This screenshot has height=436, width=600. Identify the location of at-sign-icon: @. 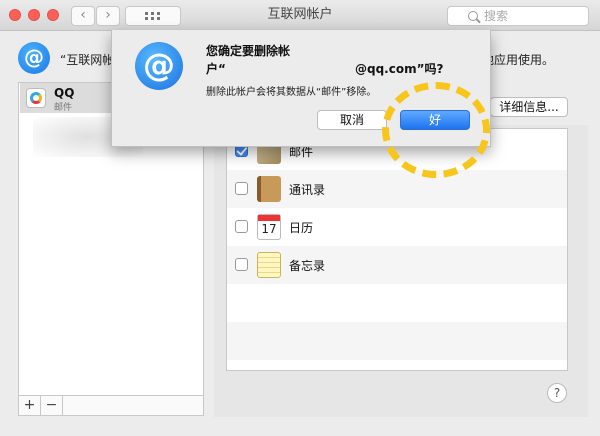
(159, 66).